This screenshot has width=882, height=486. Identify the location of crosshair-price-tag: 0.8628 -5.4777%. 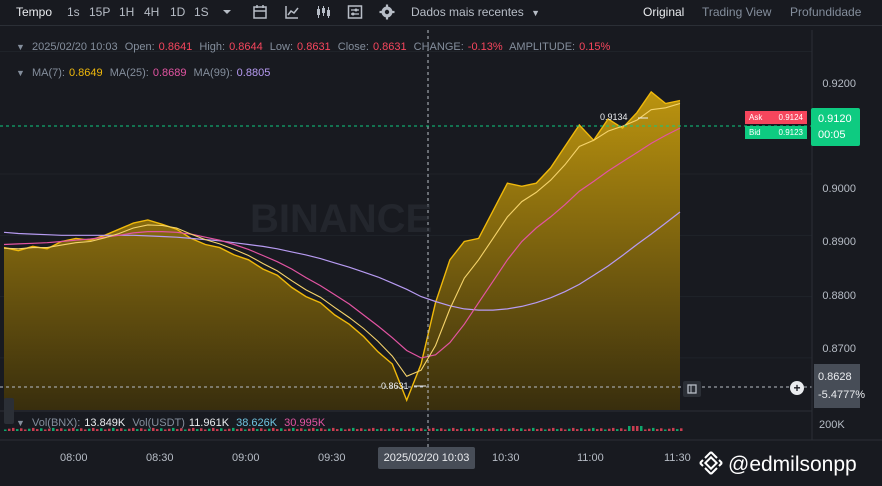
(839, 386).